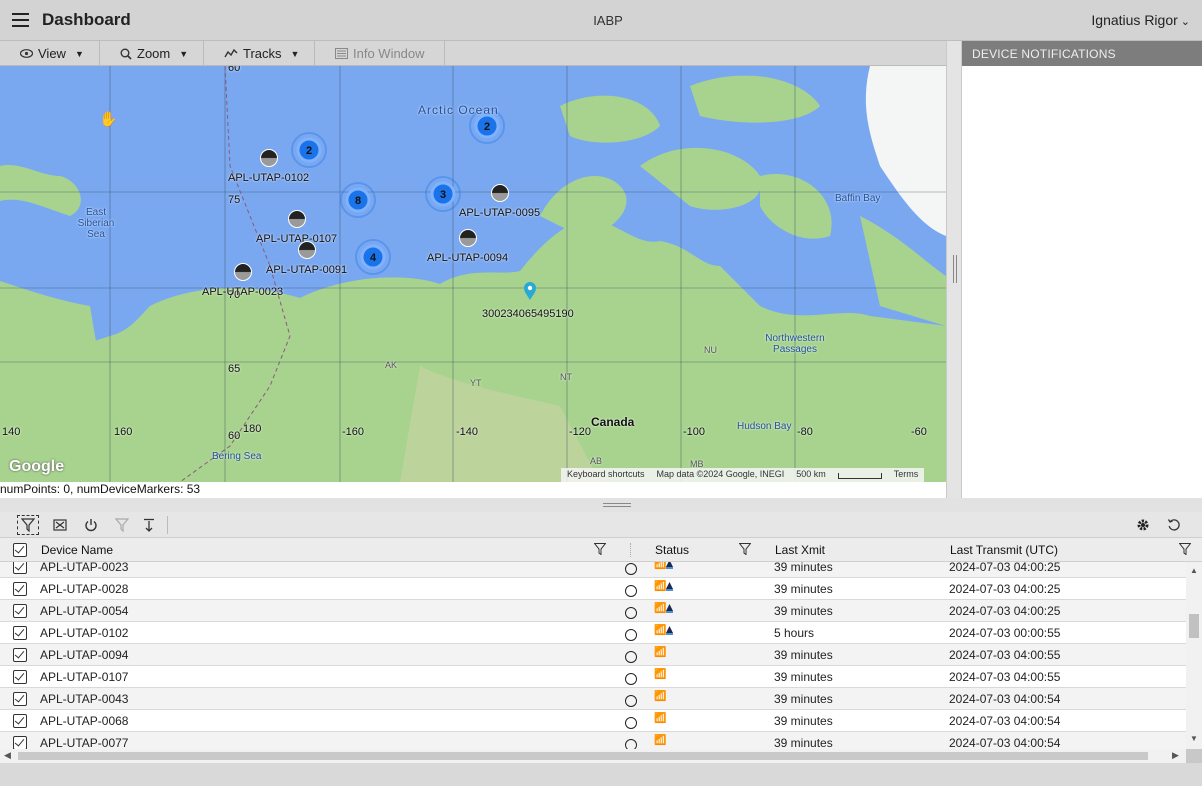  I want to click on map-pin-icon, so click(530, 291).